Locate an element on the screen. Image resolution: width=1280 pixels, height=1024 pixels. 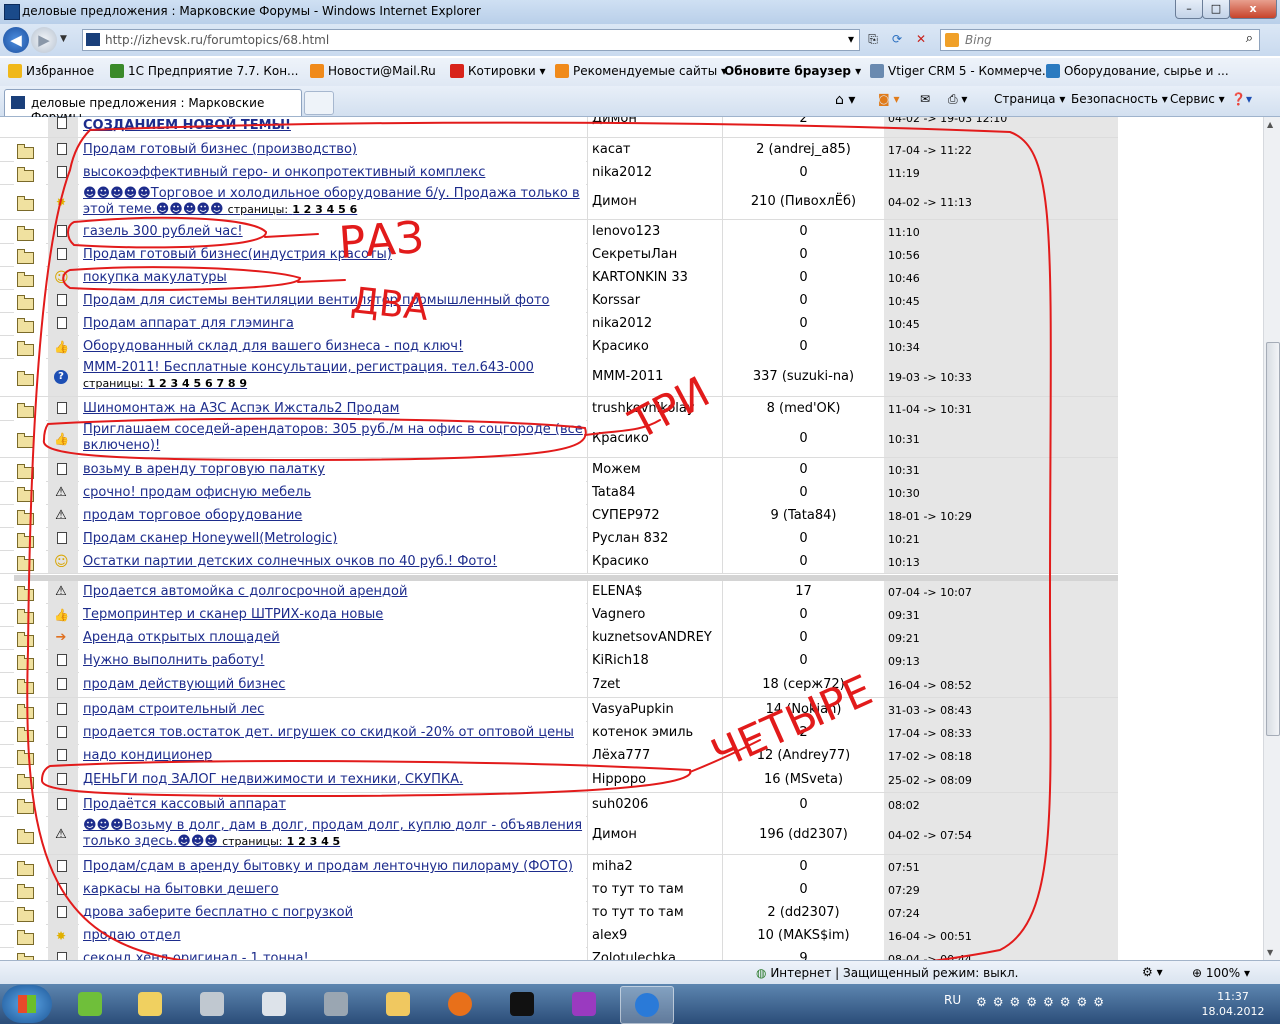
replies-cell: 2 (andrej_a85) is located at coordinates (803, 149).